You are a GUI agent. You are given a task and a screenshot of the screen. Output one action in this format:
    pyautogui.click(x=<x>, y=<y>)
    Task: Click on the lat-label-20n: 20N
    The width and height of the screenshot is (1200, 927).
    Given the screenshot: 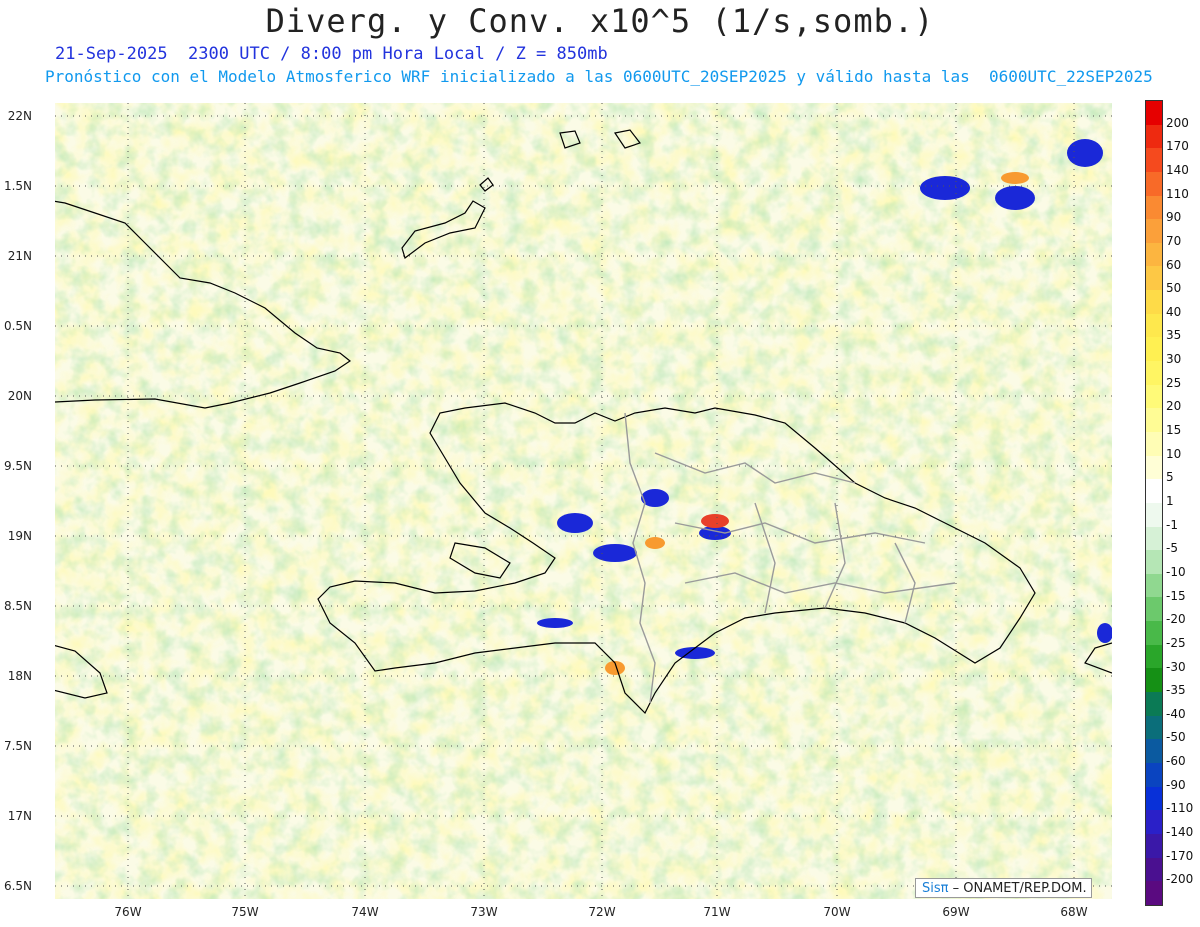 What is the action you would take?
    pyautogui.click(x=19, y=396)
    